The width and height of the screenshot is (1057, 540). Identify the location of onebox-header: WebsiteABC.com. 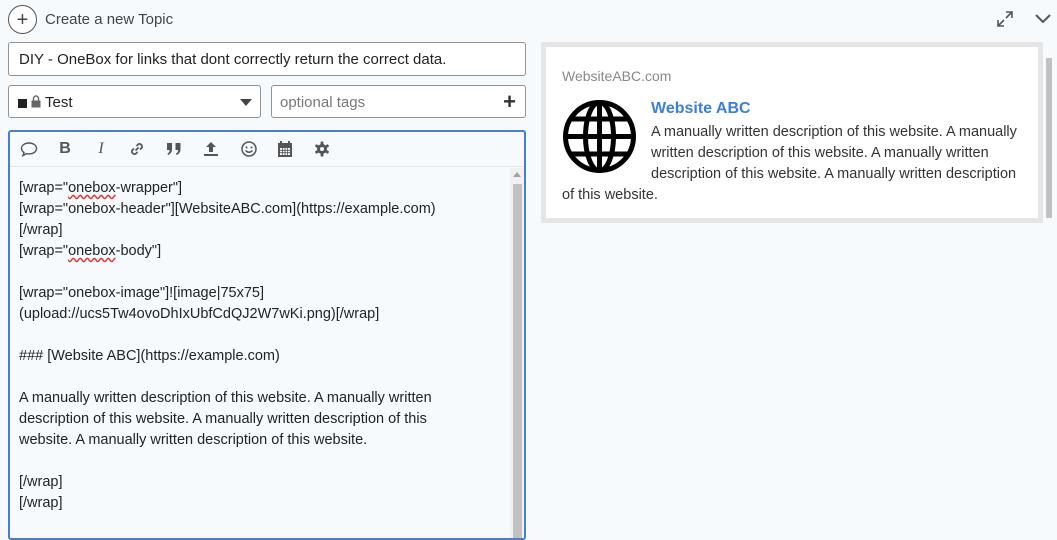
(617, 76).